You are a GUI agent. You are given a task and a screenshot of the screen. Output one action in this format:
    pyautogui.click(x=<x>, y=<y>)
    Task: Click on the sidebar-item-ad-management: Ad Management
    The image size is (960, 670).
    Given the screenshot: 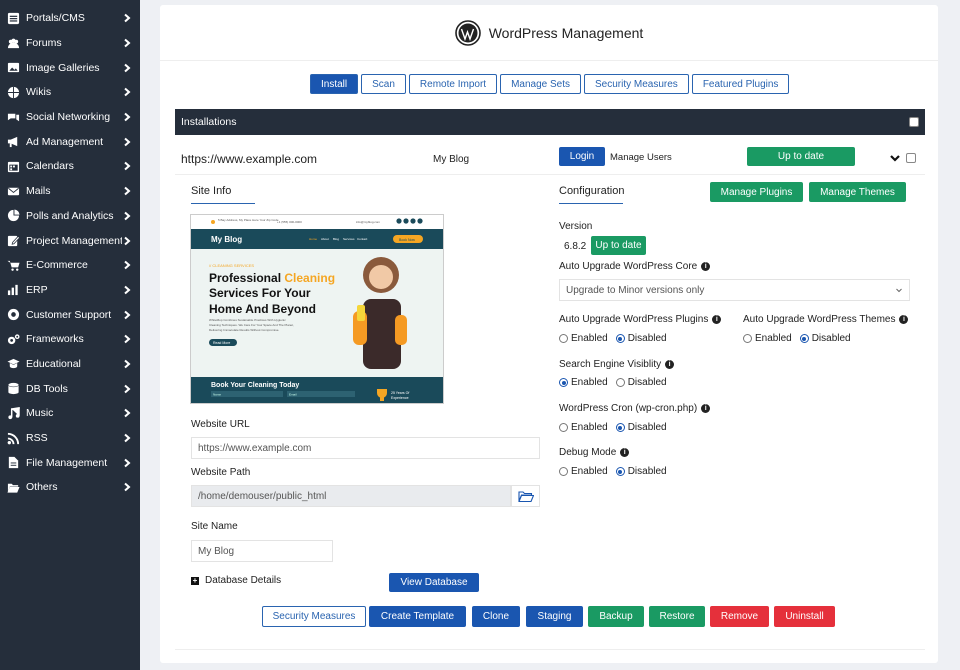 What is the action you would take?
    pyautogui.click(x=70, y=141)
    